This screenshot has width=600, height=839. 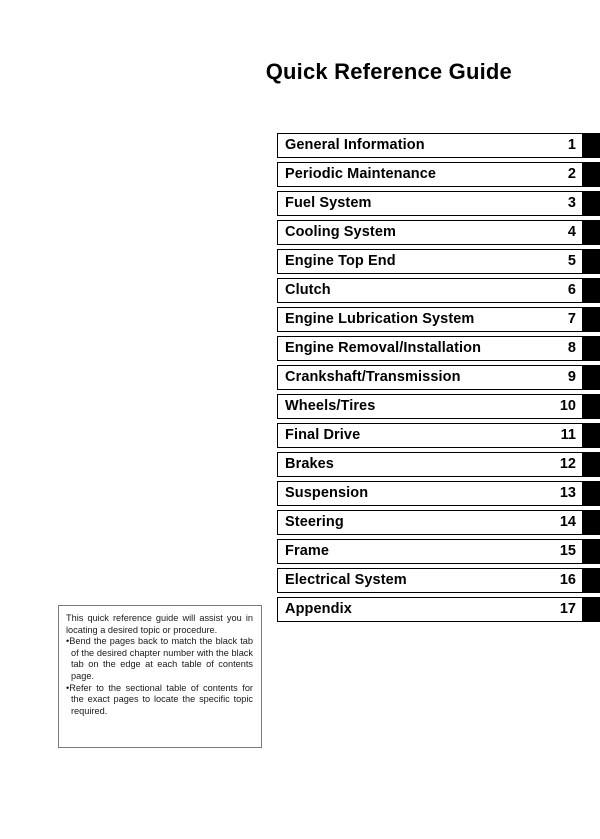 I want to click on chapter-row: Appendix 17, so click(x=438, y=609).